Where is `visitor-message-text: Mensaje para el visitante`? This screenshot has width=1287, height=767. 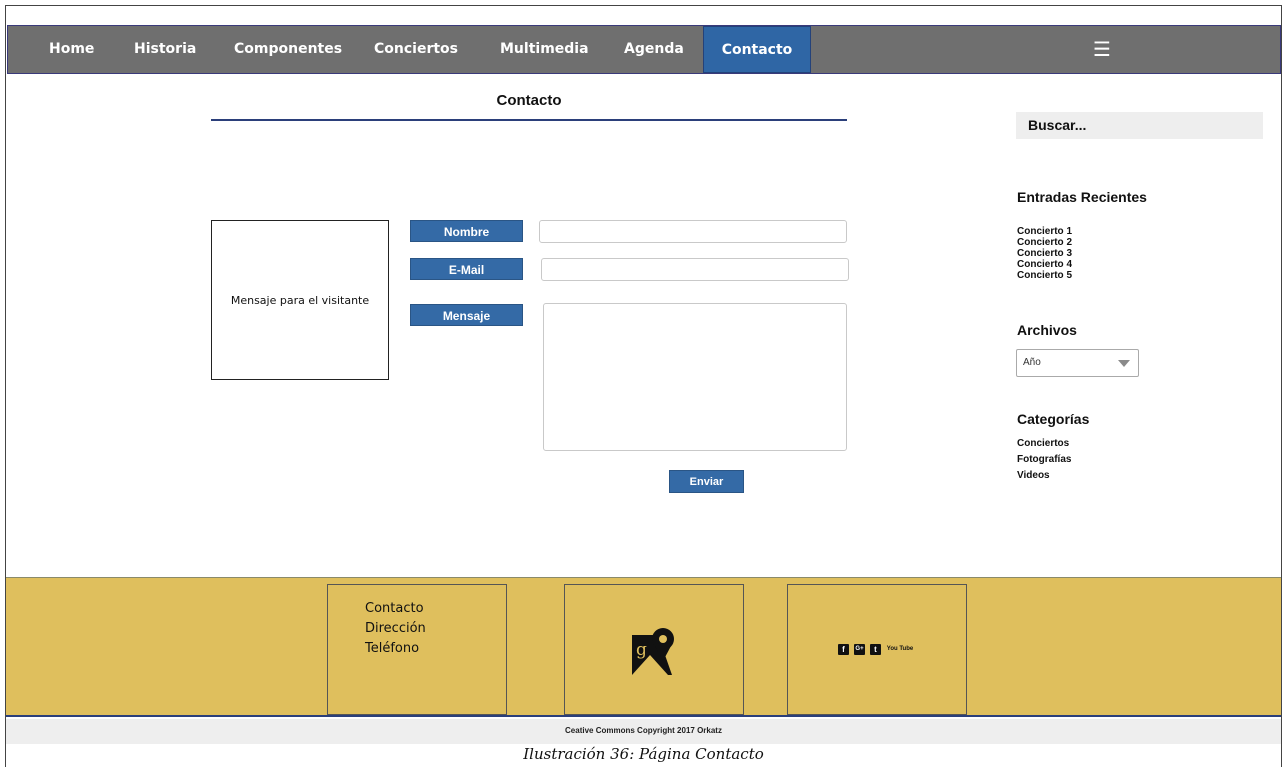 visitor-message-text: Mensaje para el visitante is located at coordinates (300, 300).